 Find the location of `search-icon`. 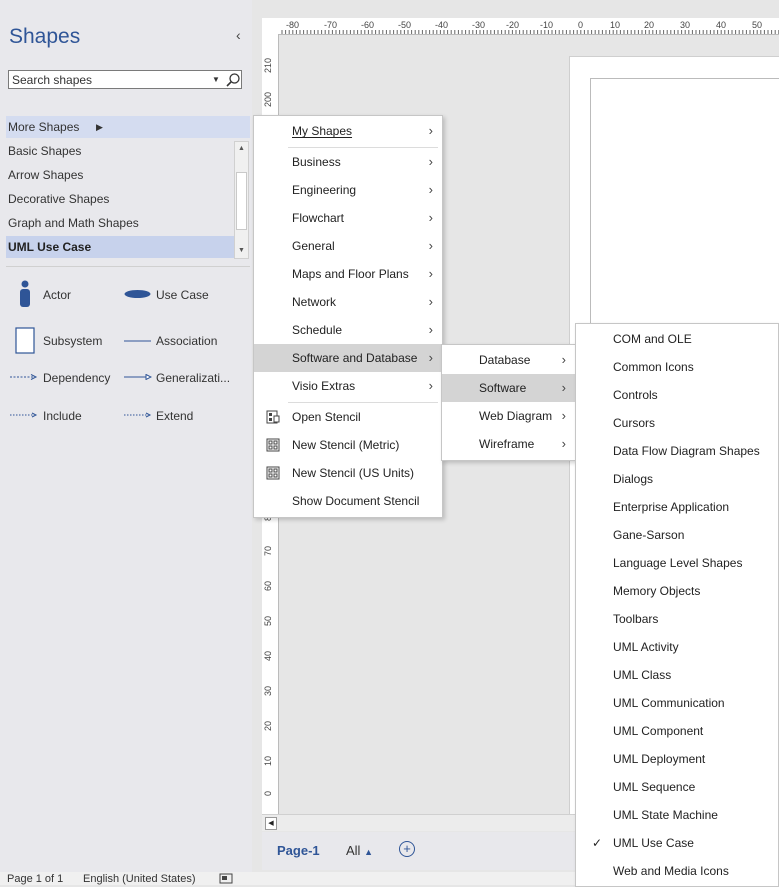

search-icon is located at coordinates (233, 80).